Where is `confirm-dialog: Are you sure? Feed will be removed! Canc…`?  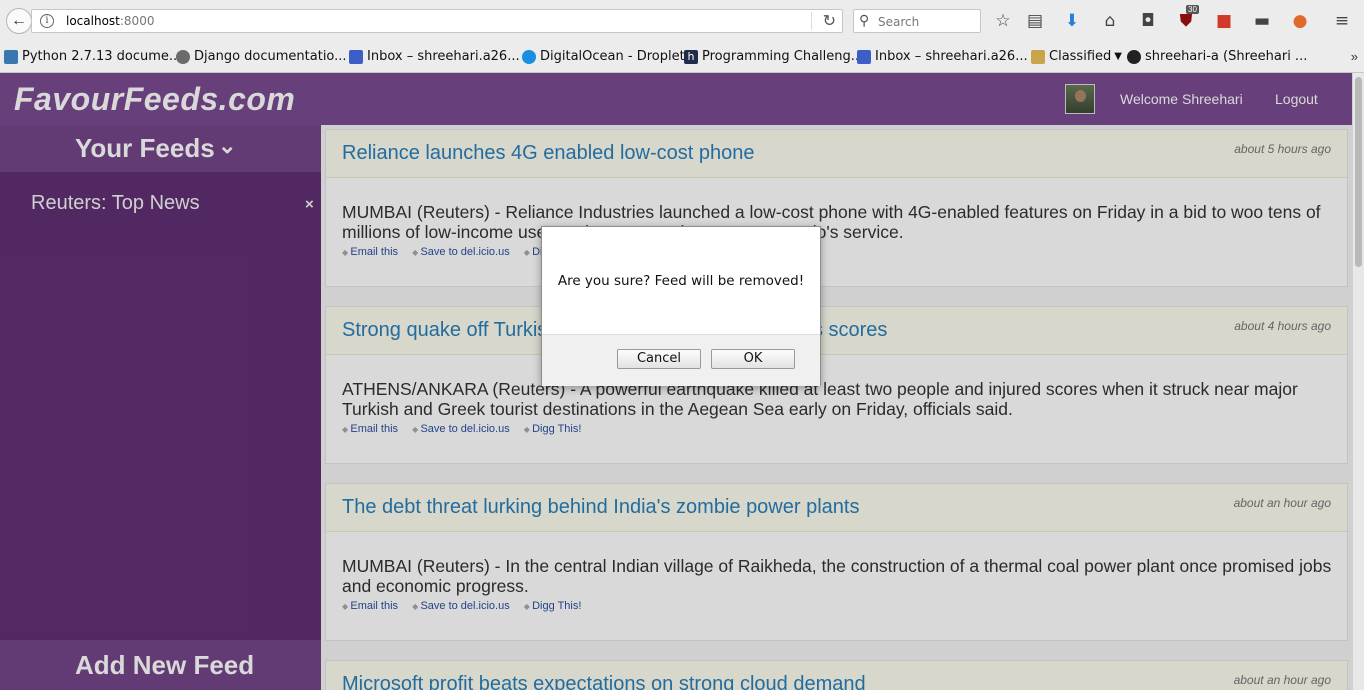
confirm-dialog: Are you sure? Feed will be removed! Canc… is located at coordinates (681, 306).